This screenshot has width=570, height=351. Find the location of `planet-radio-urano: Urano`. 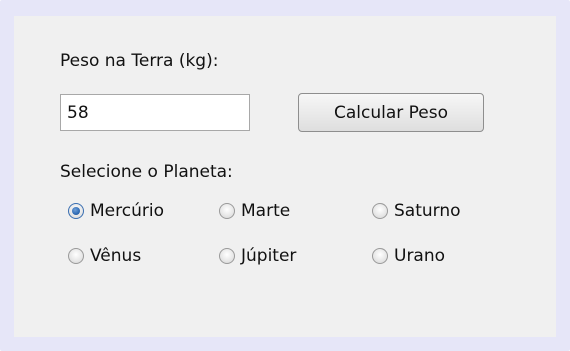

planet-radio-urano: Urano is located at coordinates (408, 256).